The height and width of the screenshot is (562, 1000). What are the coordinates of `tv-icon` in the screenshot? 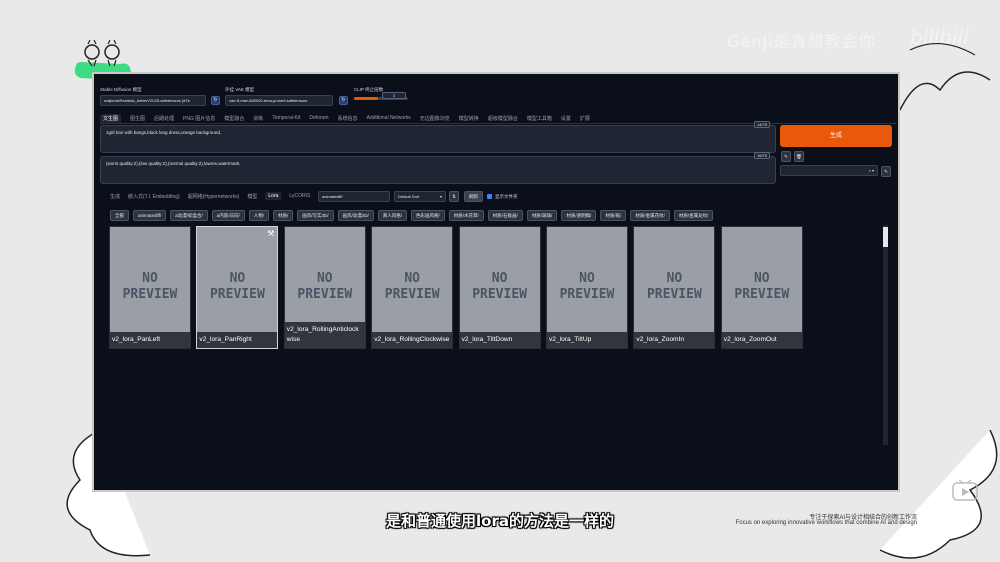 It's located at (965, 490).